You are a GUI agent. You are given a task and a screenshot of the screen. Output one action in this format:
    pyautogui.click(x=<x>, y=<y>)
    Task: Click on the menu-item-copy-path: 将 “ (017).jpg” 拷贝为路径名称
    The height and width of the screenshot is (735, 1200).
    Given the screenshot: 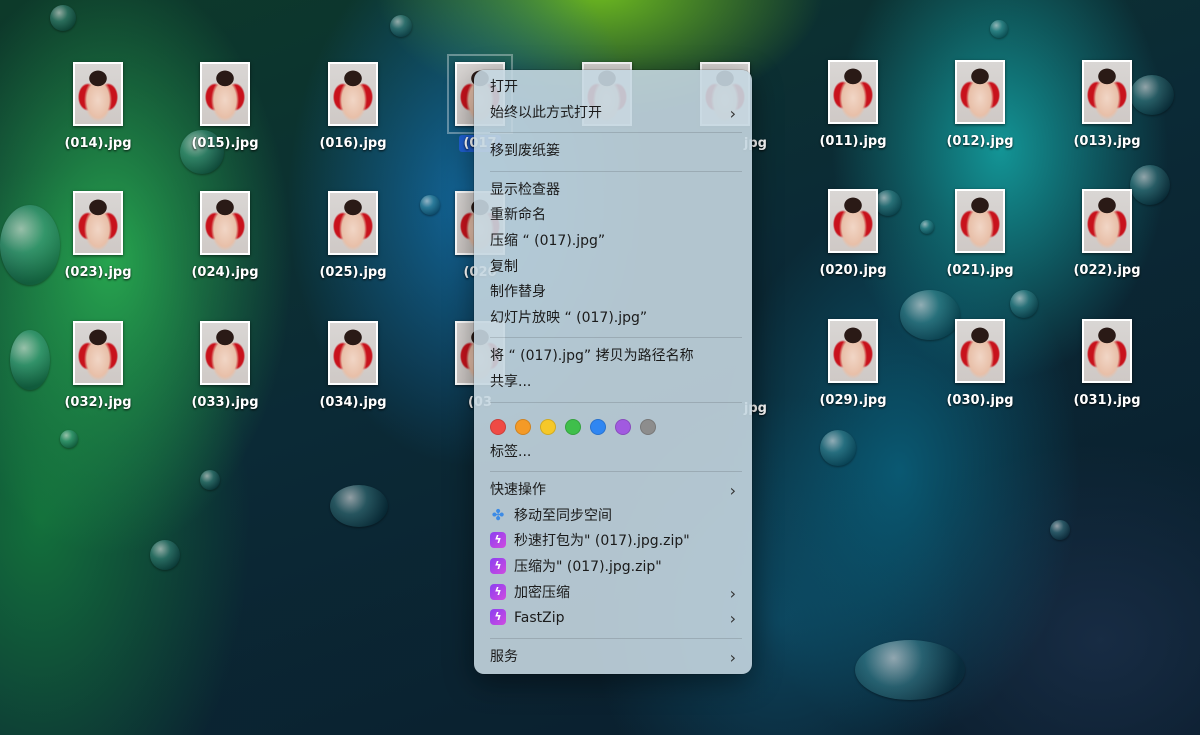 What is the action you would take?
    pyautogui.click(x=613, y=357)
    